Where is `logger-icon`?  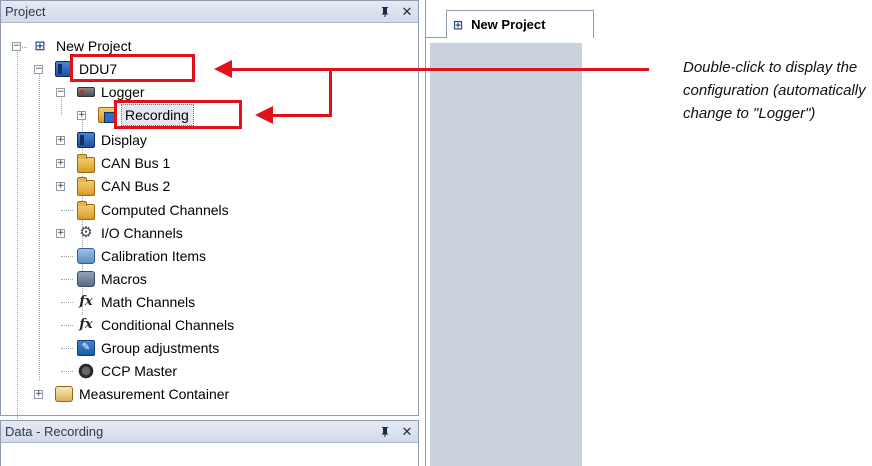
logger-icon is located at coordinates (86, 92).